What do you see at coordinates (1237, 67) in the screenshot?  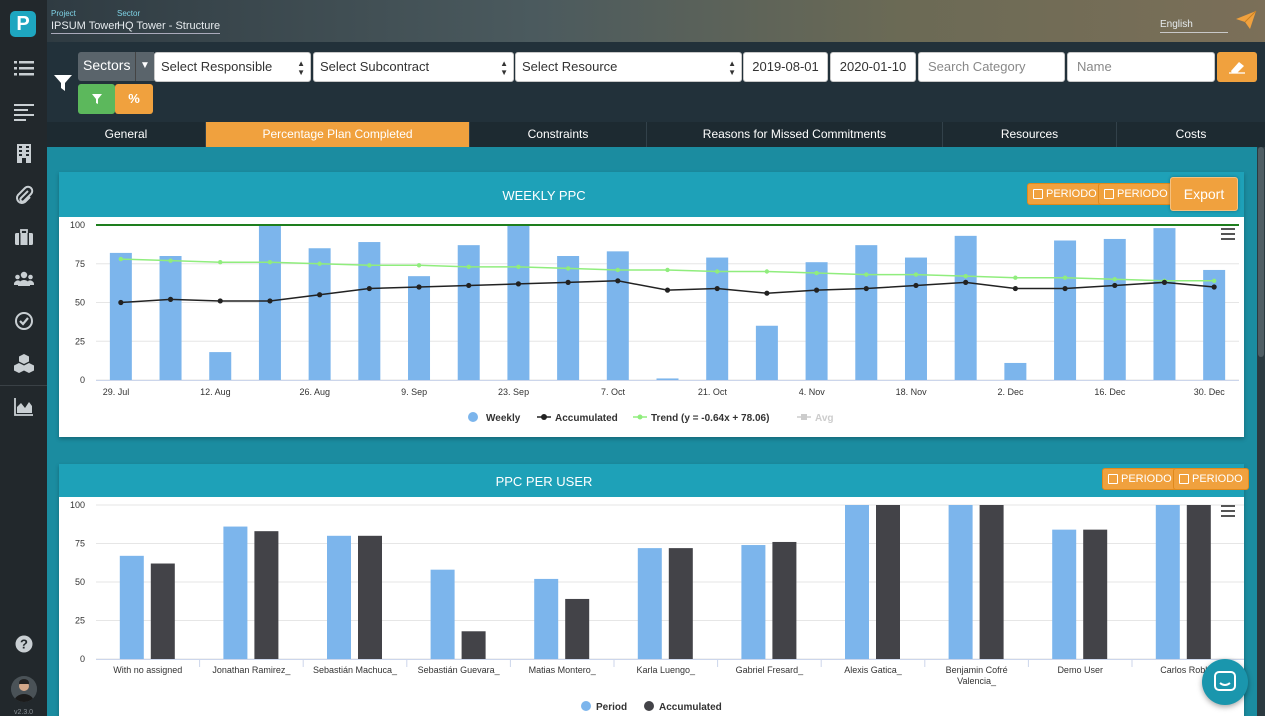 I see `clear-filters-button` at bounding box center [1237, 67].